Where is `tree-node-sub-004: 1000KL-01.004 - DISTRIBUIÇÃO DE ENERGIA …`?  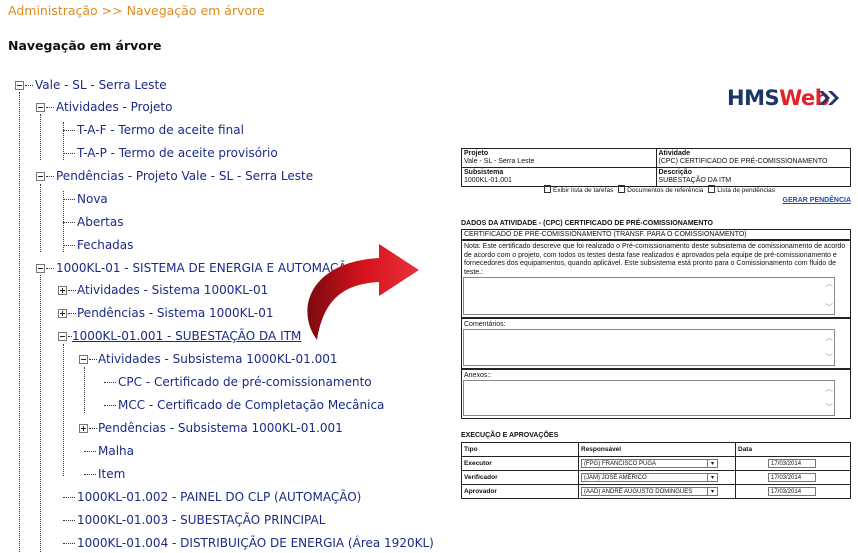
tree-node-sub-004: 1000KL-01.004 - DISTRIBUIÇÃO DE ENERGIA … is located at coordinates (255, 543).